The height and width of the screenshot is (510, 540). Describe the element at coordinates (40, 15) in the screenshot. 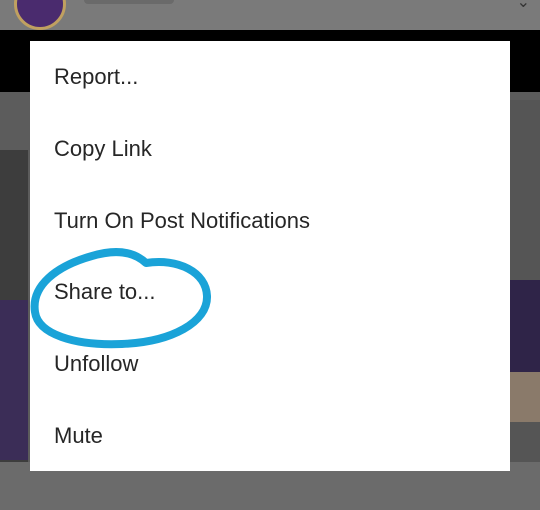

I see `avatar` at that location.